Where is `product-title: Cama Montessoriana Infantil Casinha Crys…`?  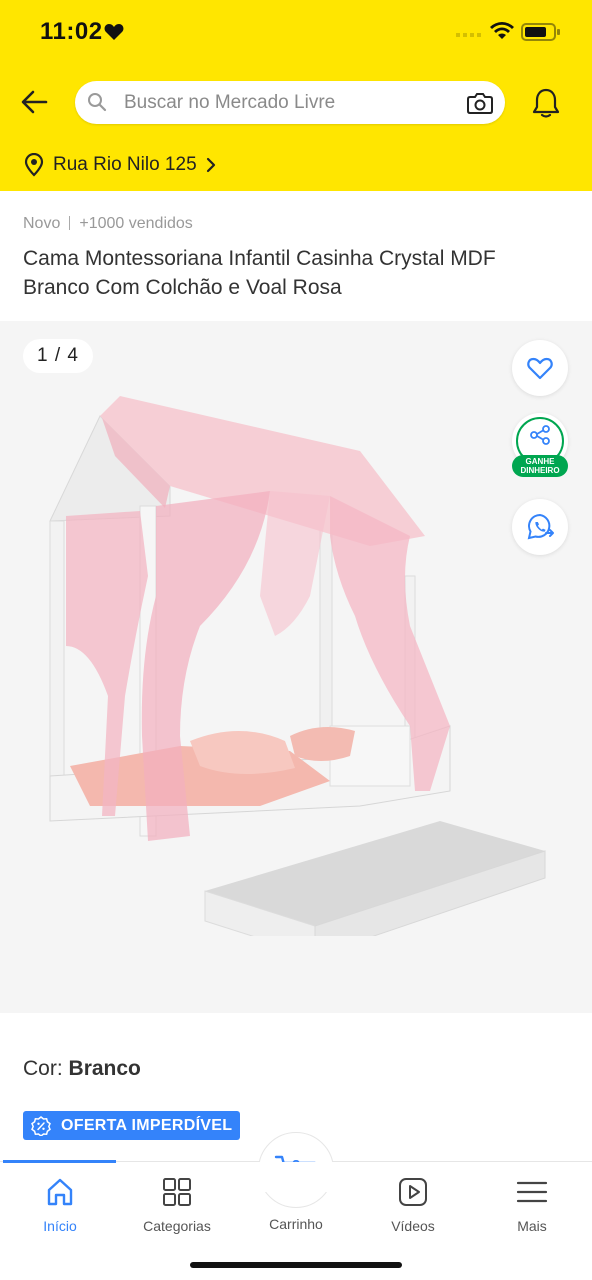 product-title: Cama Montessoriana Infantil Casinha Crys… is located at coordinates (259, 273).